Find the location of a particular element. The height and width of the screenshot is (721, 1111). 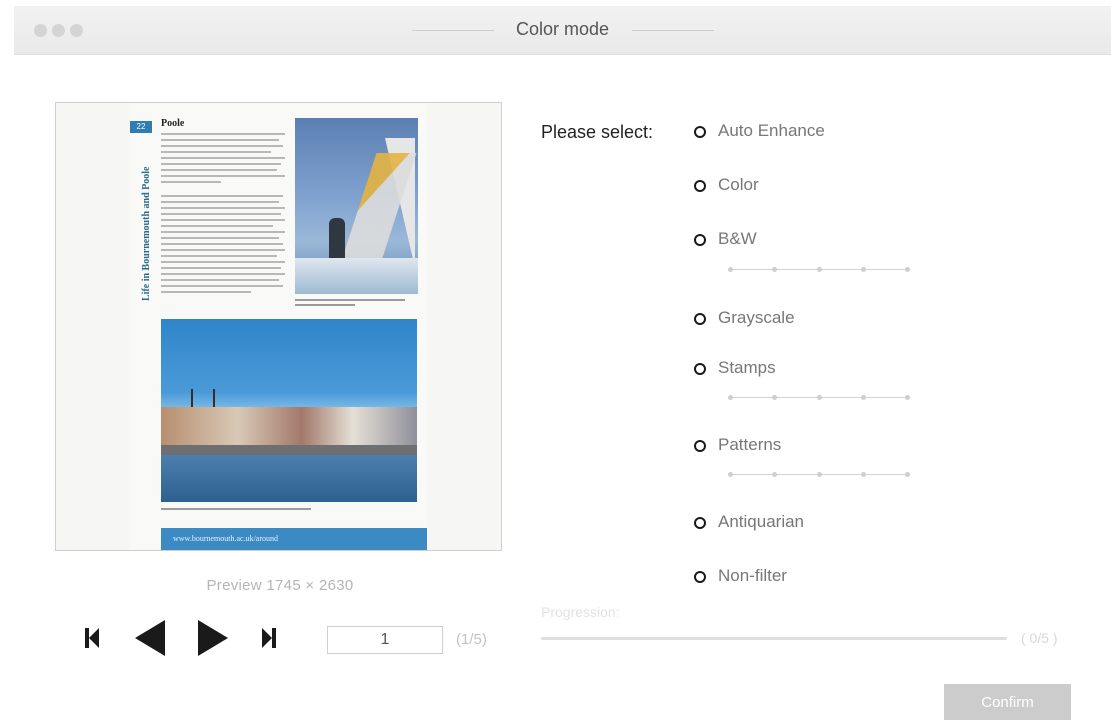

option-label: Color is located at coordinates (738, 184).